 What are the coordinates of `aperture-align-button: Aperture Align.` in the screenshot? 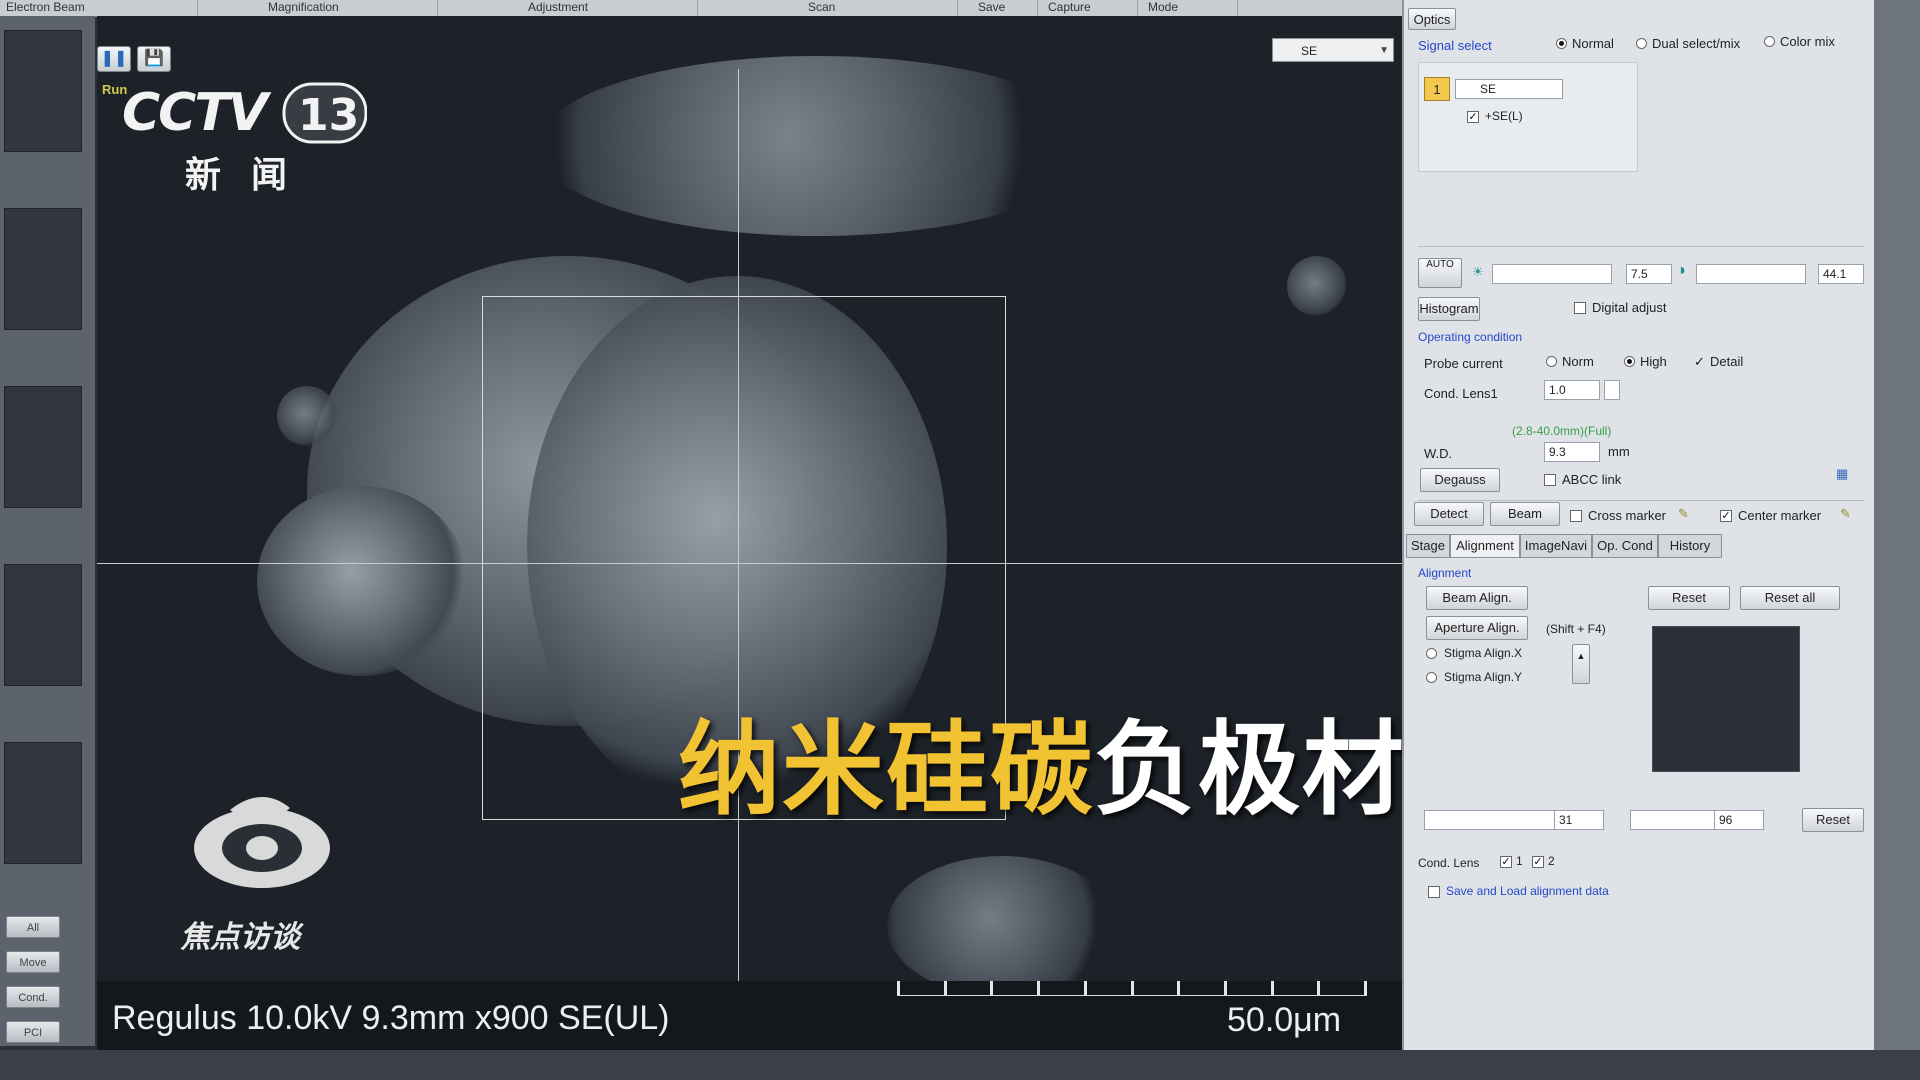 It's located at (1477, 628).